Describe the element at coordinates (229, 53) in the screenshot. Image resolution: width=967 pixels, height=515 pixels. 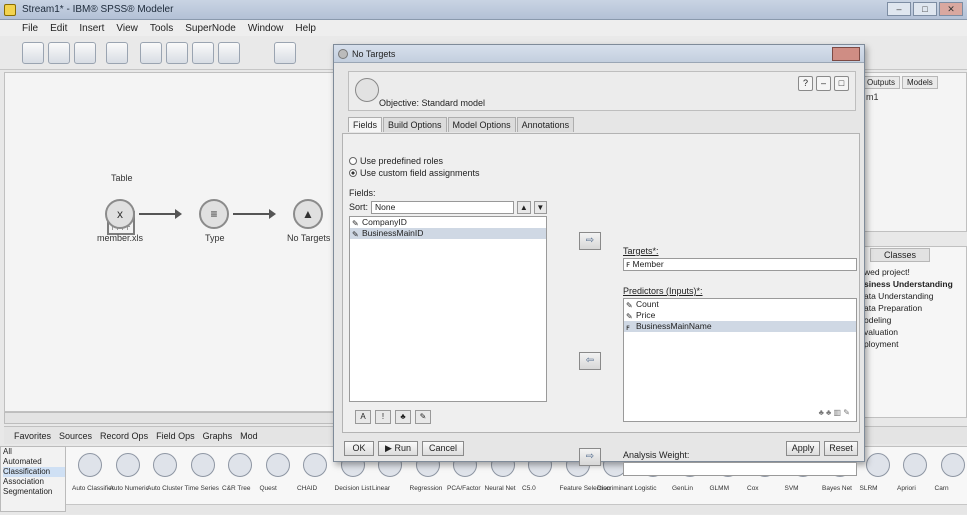
I see `undo-icon` at that location.